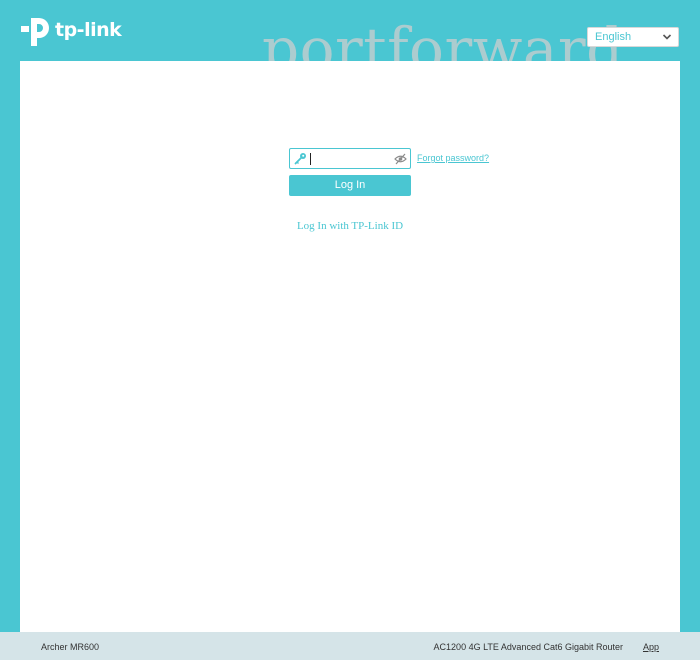 This screenshot has height=660, width=700. I want to click on brand-logo: tp-link, so click(70, 32).